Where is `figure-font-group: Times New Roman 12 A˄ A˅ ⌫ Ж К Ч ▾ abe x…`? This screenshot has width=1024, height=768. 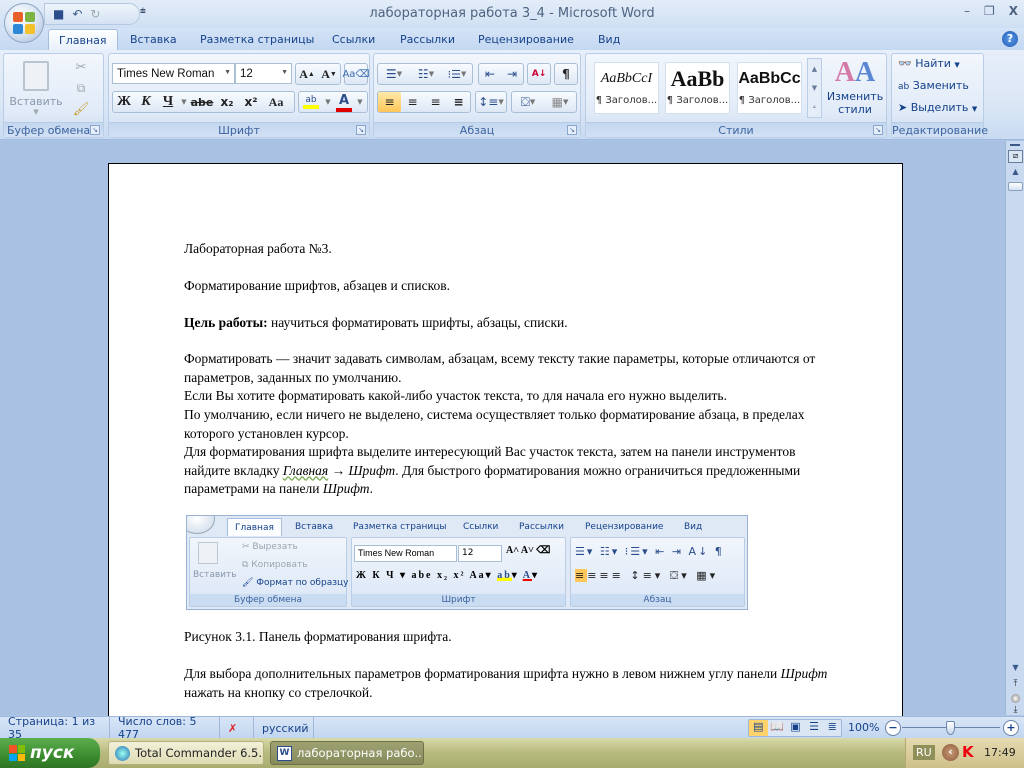 figure-font-group: Times New Roman 12 A˄ A˅ ⌫ Ж К Ч ▾ abe x… is located at coordinates (458, 572).